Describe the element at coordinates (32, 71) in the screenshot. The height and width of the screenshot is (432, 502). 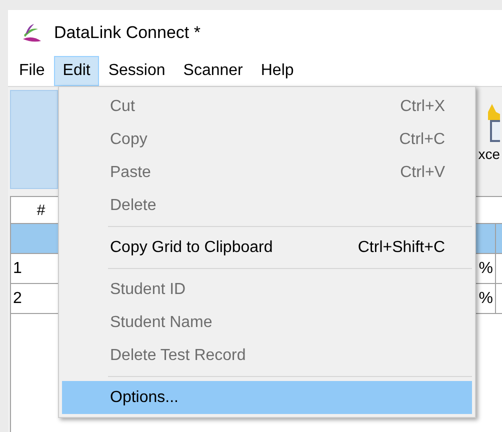
I see `menu-bar-item: File` at that location.